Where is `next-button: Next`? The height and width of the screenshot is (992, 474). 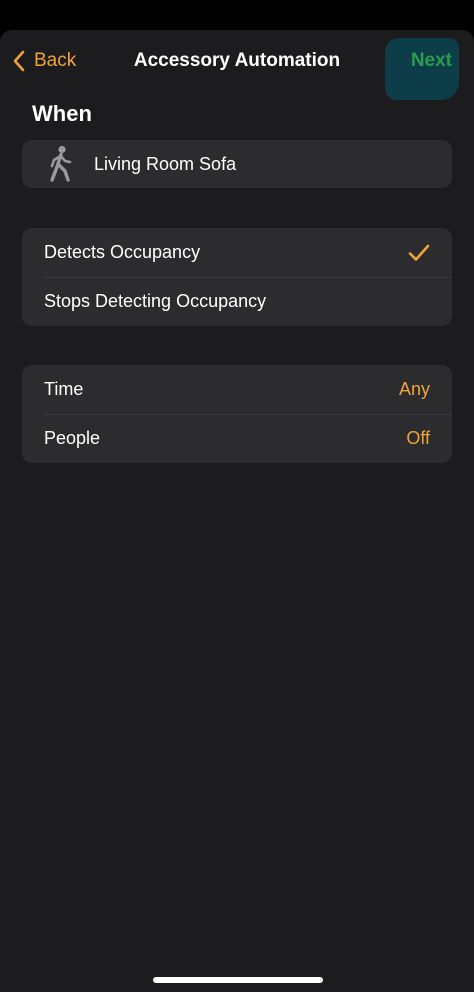
next-button: Next is located at coordinates (431, 61).